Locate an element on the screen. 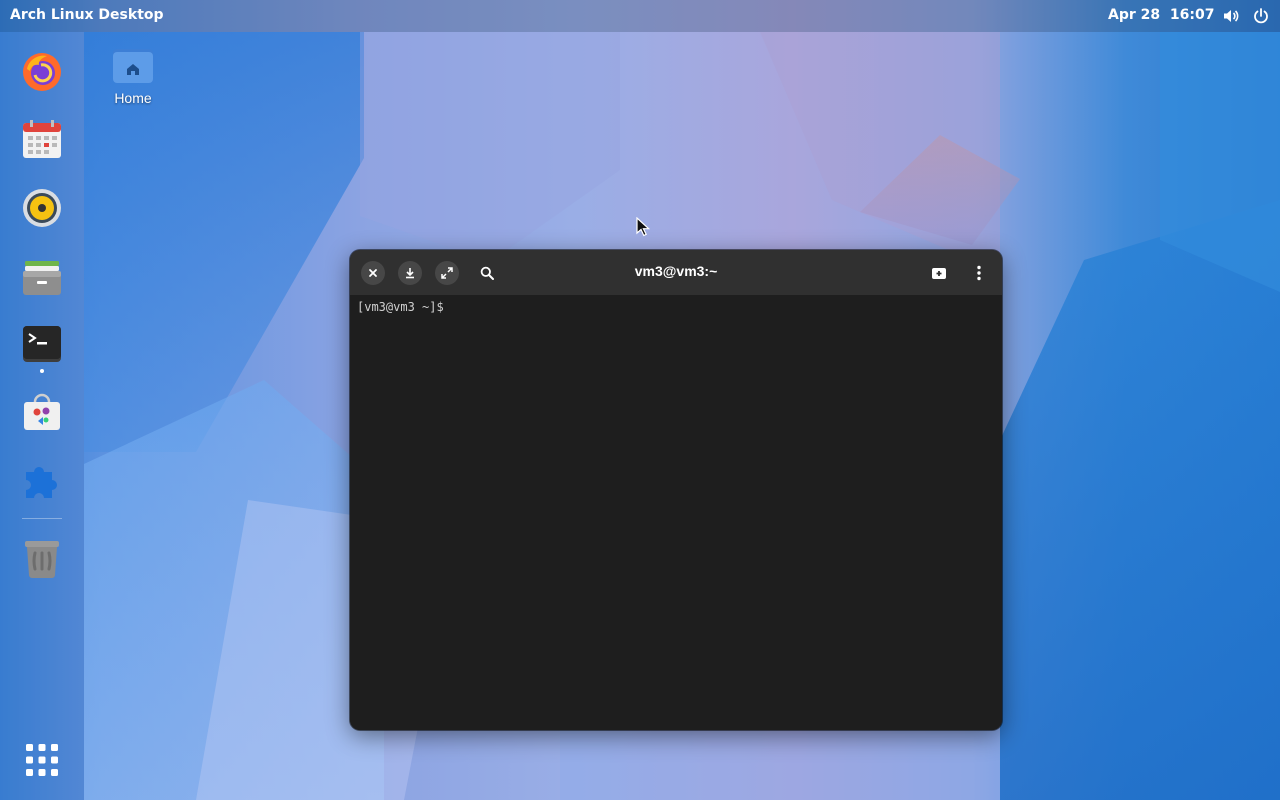 The height and width of the screenshot is (800, 1280). puzzle-piece-icon is located at coordinates (42, 480).